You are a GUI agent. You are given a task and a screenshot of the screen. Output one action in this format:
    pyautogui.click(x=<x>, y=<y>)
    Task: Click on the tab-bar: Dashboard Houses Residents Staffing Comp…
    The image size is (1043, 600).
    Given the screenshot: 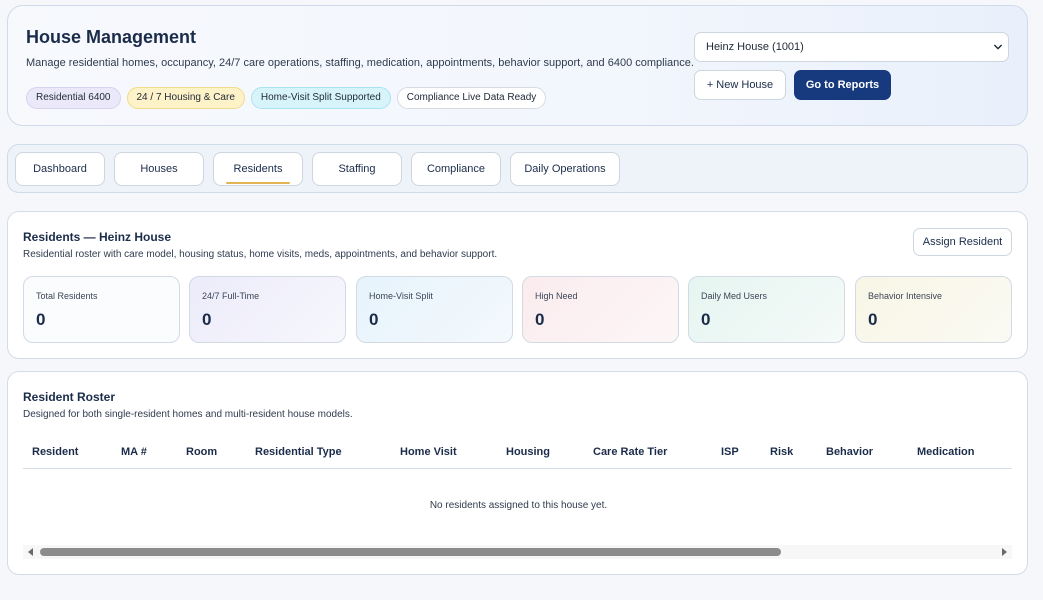 What is the action you would take?
    pyautogui.click(x=517, y=168)
    